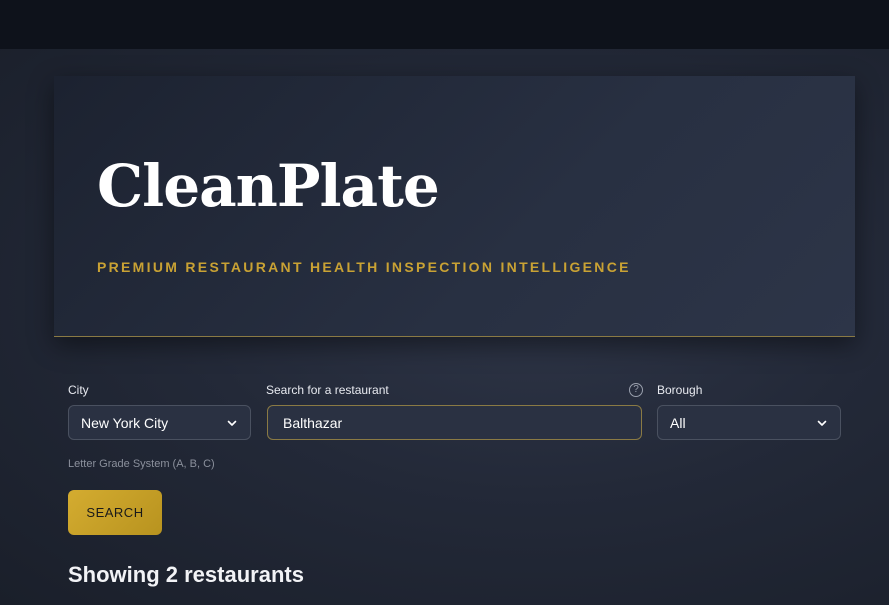 The height and width of the screenshot is (605, 889). What do you see at coordinates (78, 390) in the screenshot?
I see `city-label: City` at bounding box center [78, 390].